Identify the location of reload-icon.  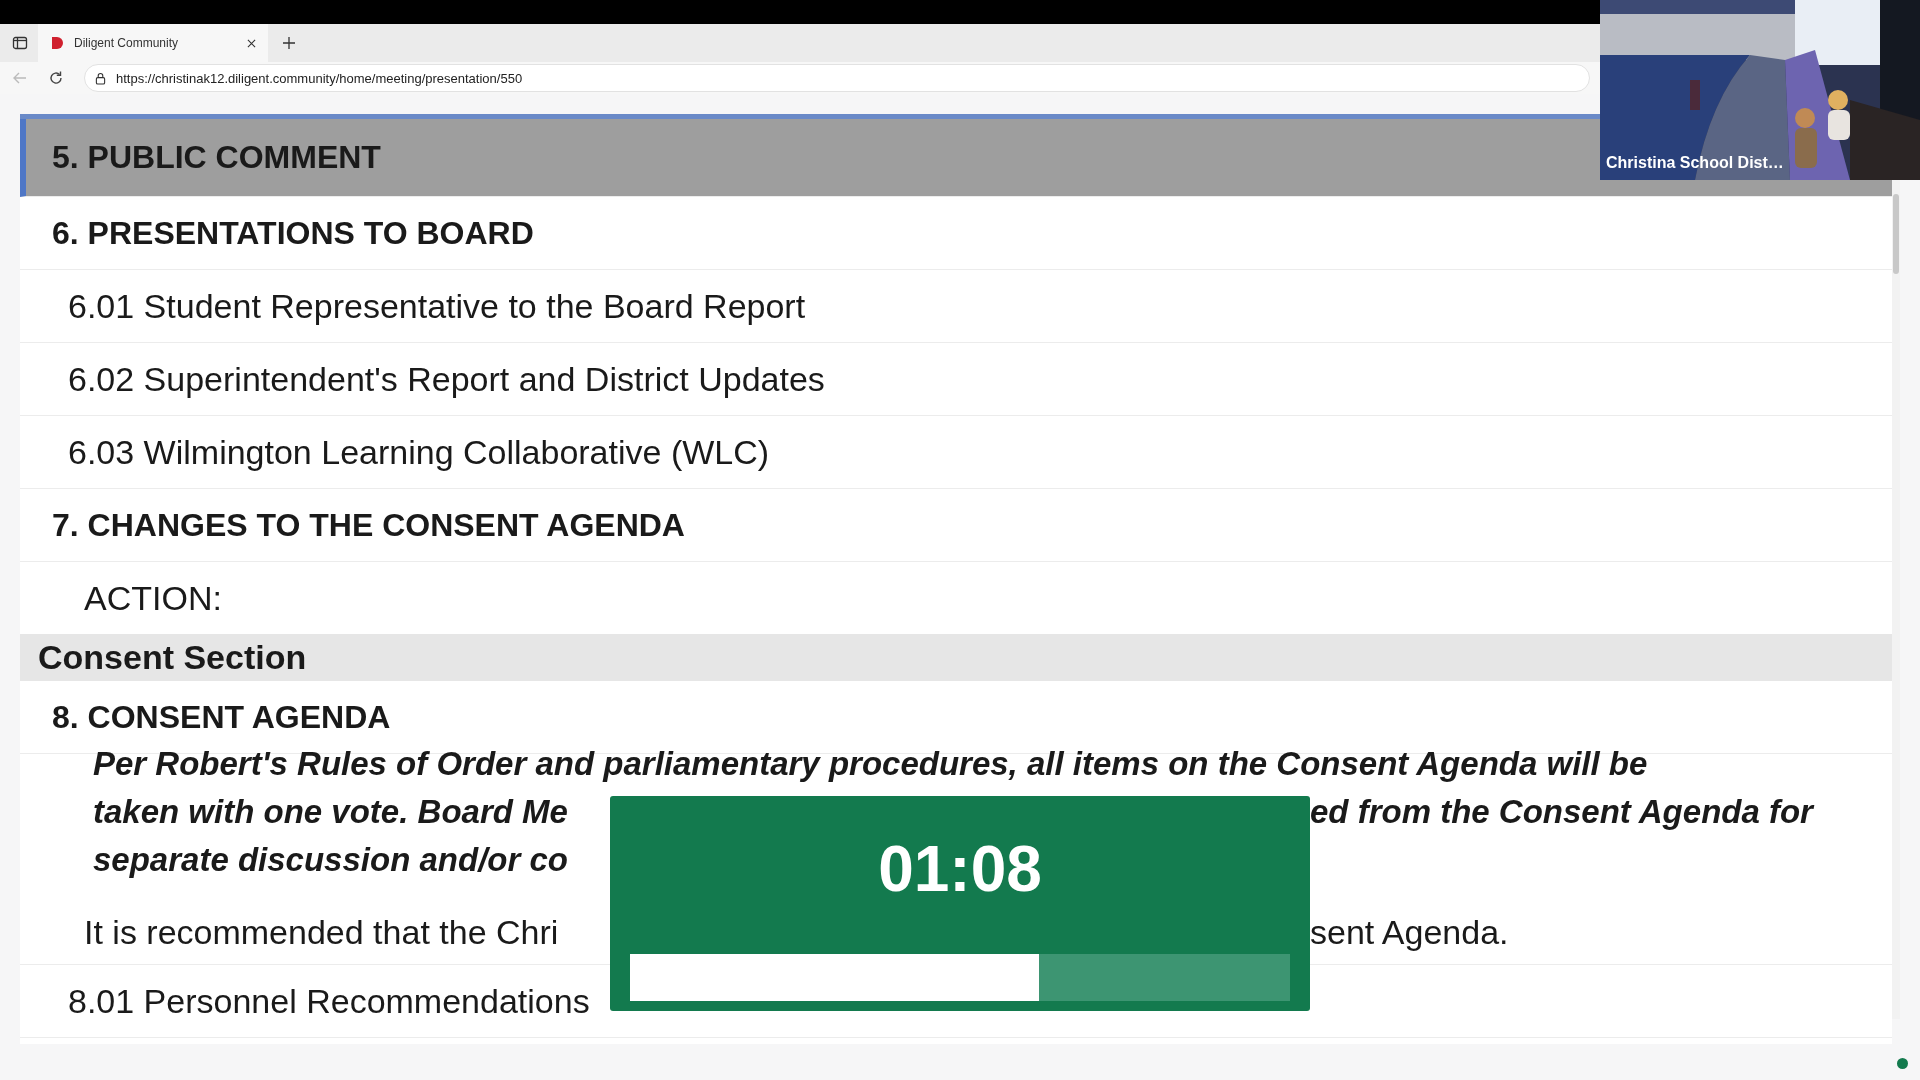
(56, 78).